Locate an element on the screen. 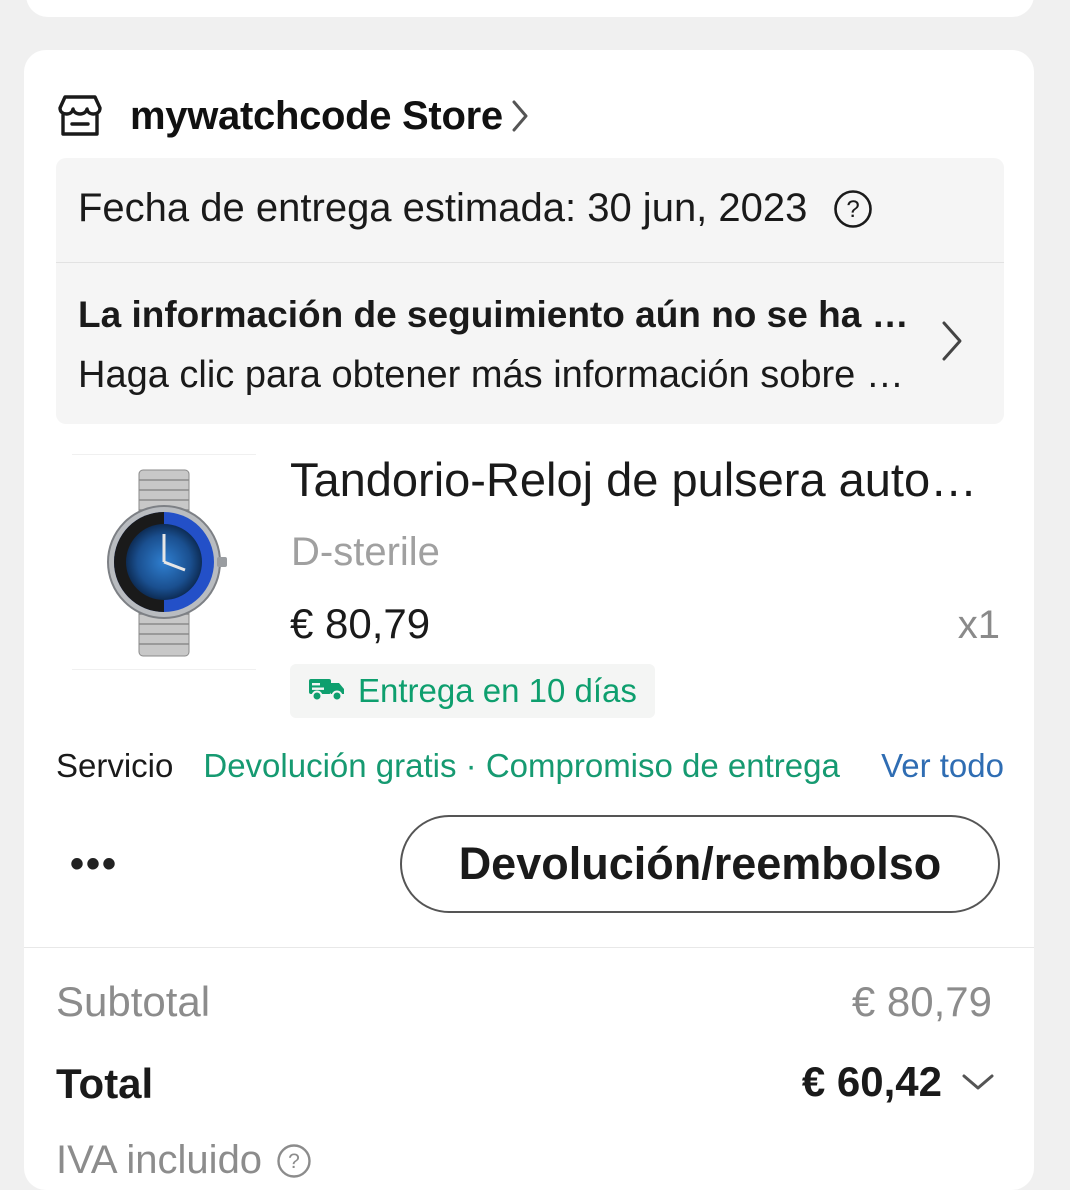 The height and width of the screenshot is (1190, 1070). subtotal-value: € 80,79 is located at coordinates (921, 1001).